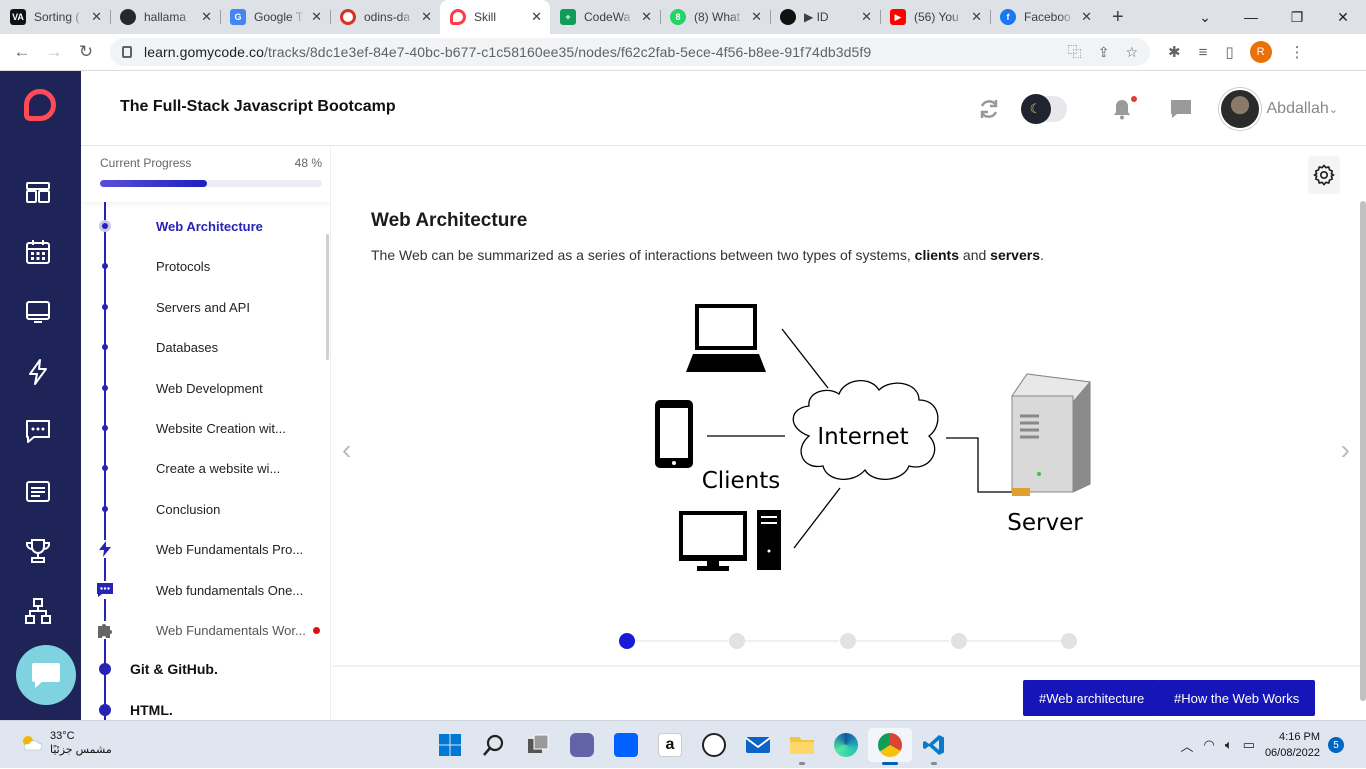 This screenshot has width=1366, height=769. What do you see at coordinates (1249, 745) in the screenshot?
I see `battery-icon: ▭` at bounding box center [1249, 745].